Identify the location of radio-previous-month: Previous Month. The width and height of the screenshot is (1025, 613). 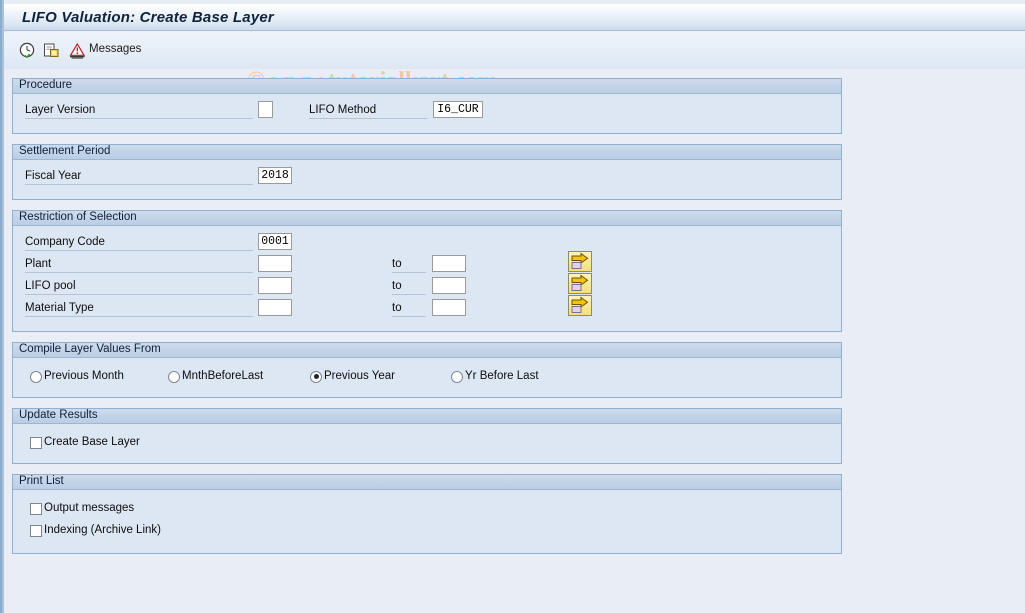
(77, 376).